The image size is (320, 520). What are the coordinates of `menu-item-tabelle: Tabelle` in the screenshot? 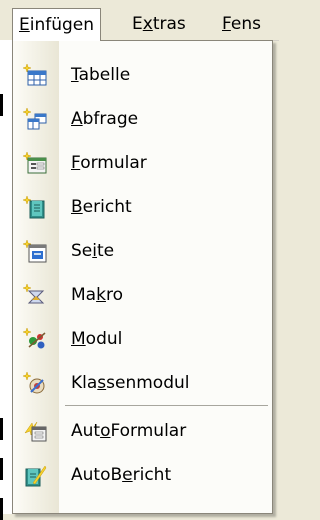 It's located at (142, 75).